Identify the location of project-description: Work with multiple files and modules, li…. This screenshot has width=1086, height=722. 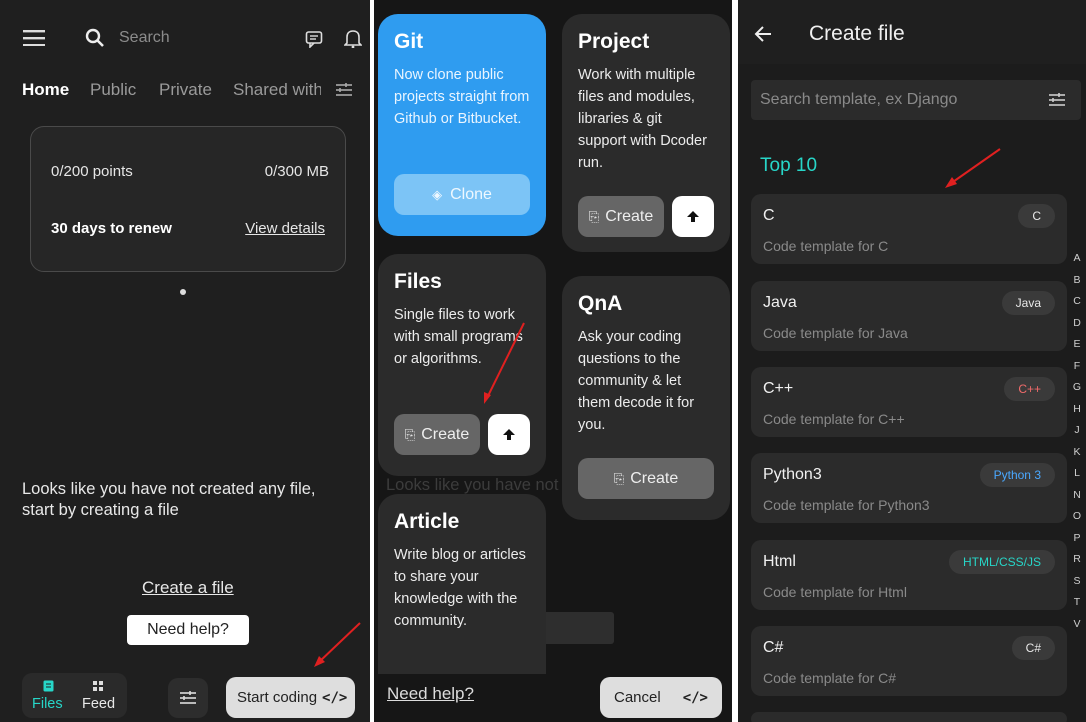
(642, 119).